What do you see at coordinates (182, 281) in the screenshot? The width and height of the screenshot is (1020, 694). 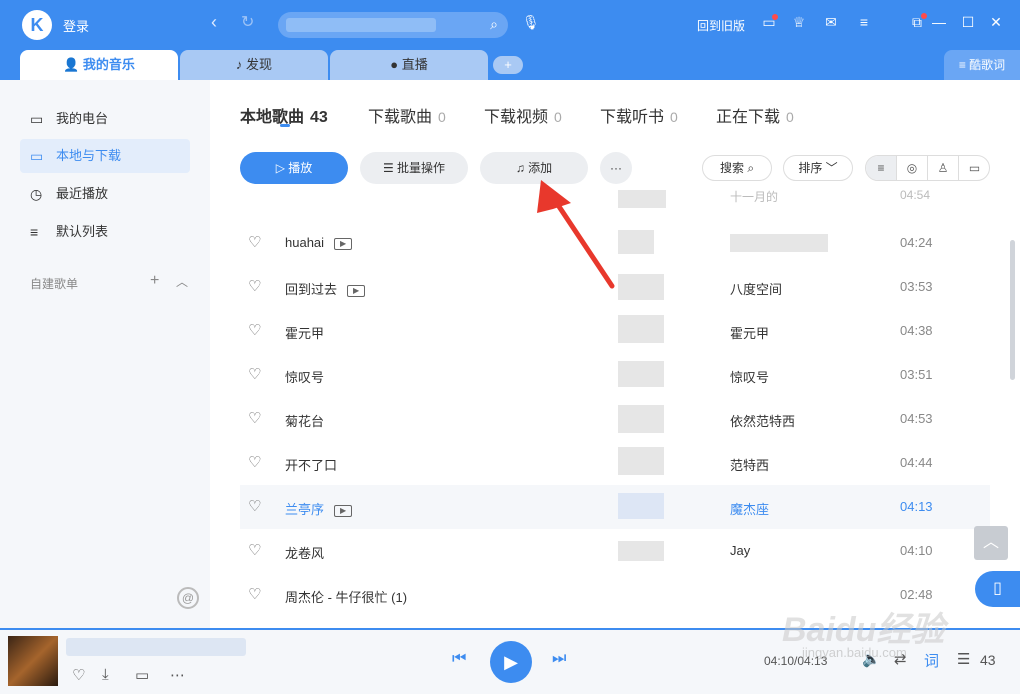 I see `chevron-up-icon: ︿` at bounding box center [182, 281].